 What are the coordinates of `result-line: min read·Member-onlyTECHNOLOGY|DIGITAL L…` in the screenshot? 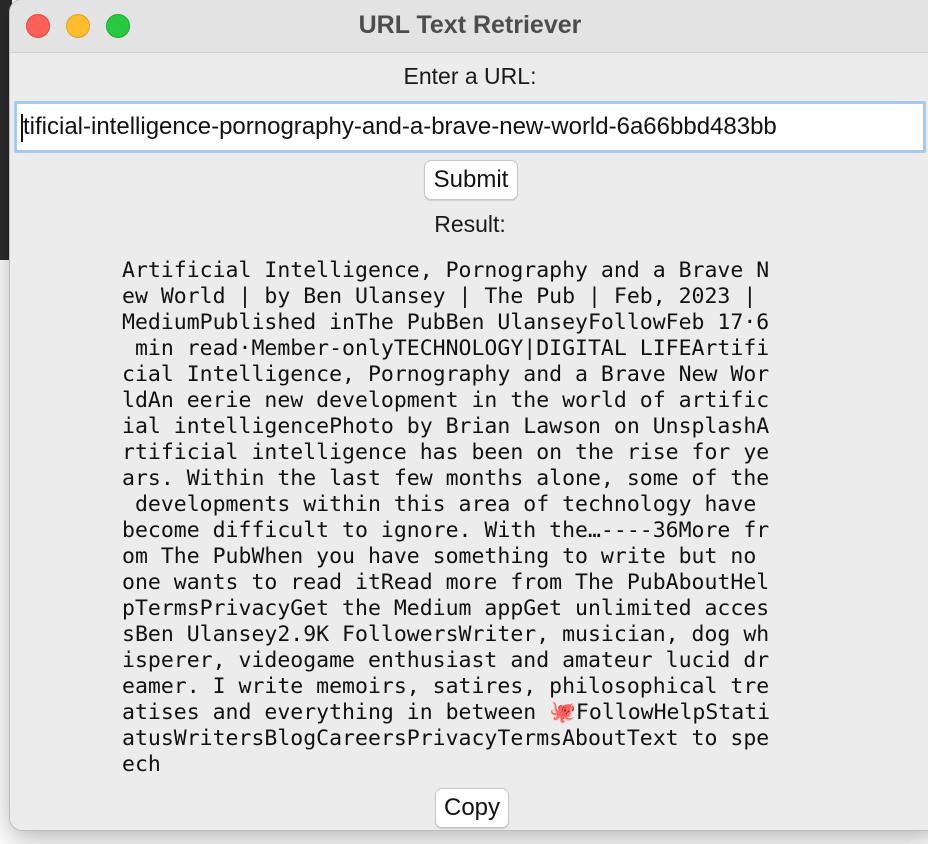 It's located at (446, 348).